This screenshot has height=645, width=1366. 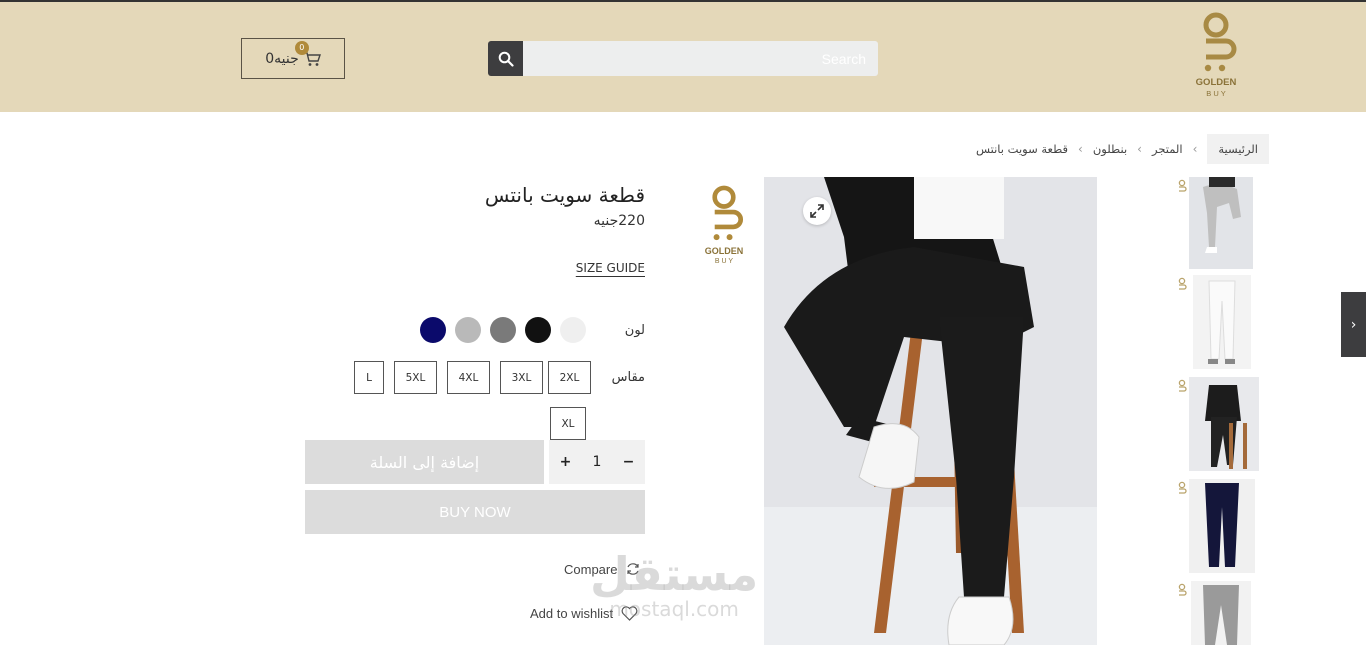 I want to click on size-option-3xl: 3XL, so click(x=521, y=377).